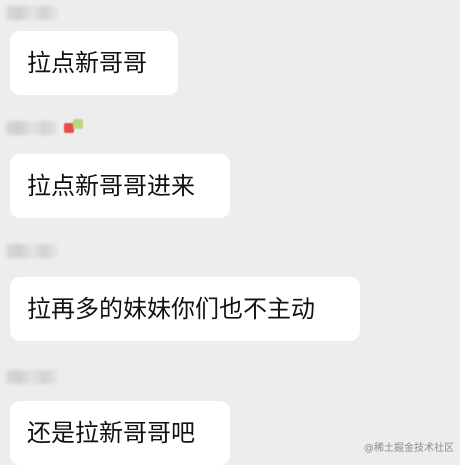 This screenshot has width=460, height=465. Describe the element at coordinates (111, 186) in the screenshot. I see `message-text: 拉点新哥哥进来` at that location.